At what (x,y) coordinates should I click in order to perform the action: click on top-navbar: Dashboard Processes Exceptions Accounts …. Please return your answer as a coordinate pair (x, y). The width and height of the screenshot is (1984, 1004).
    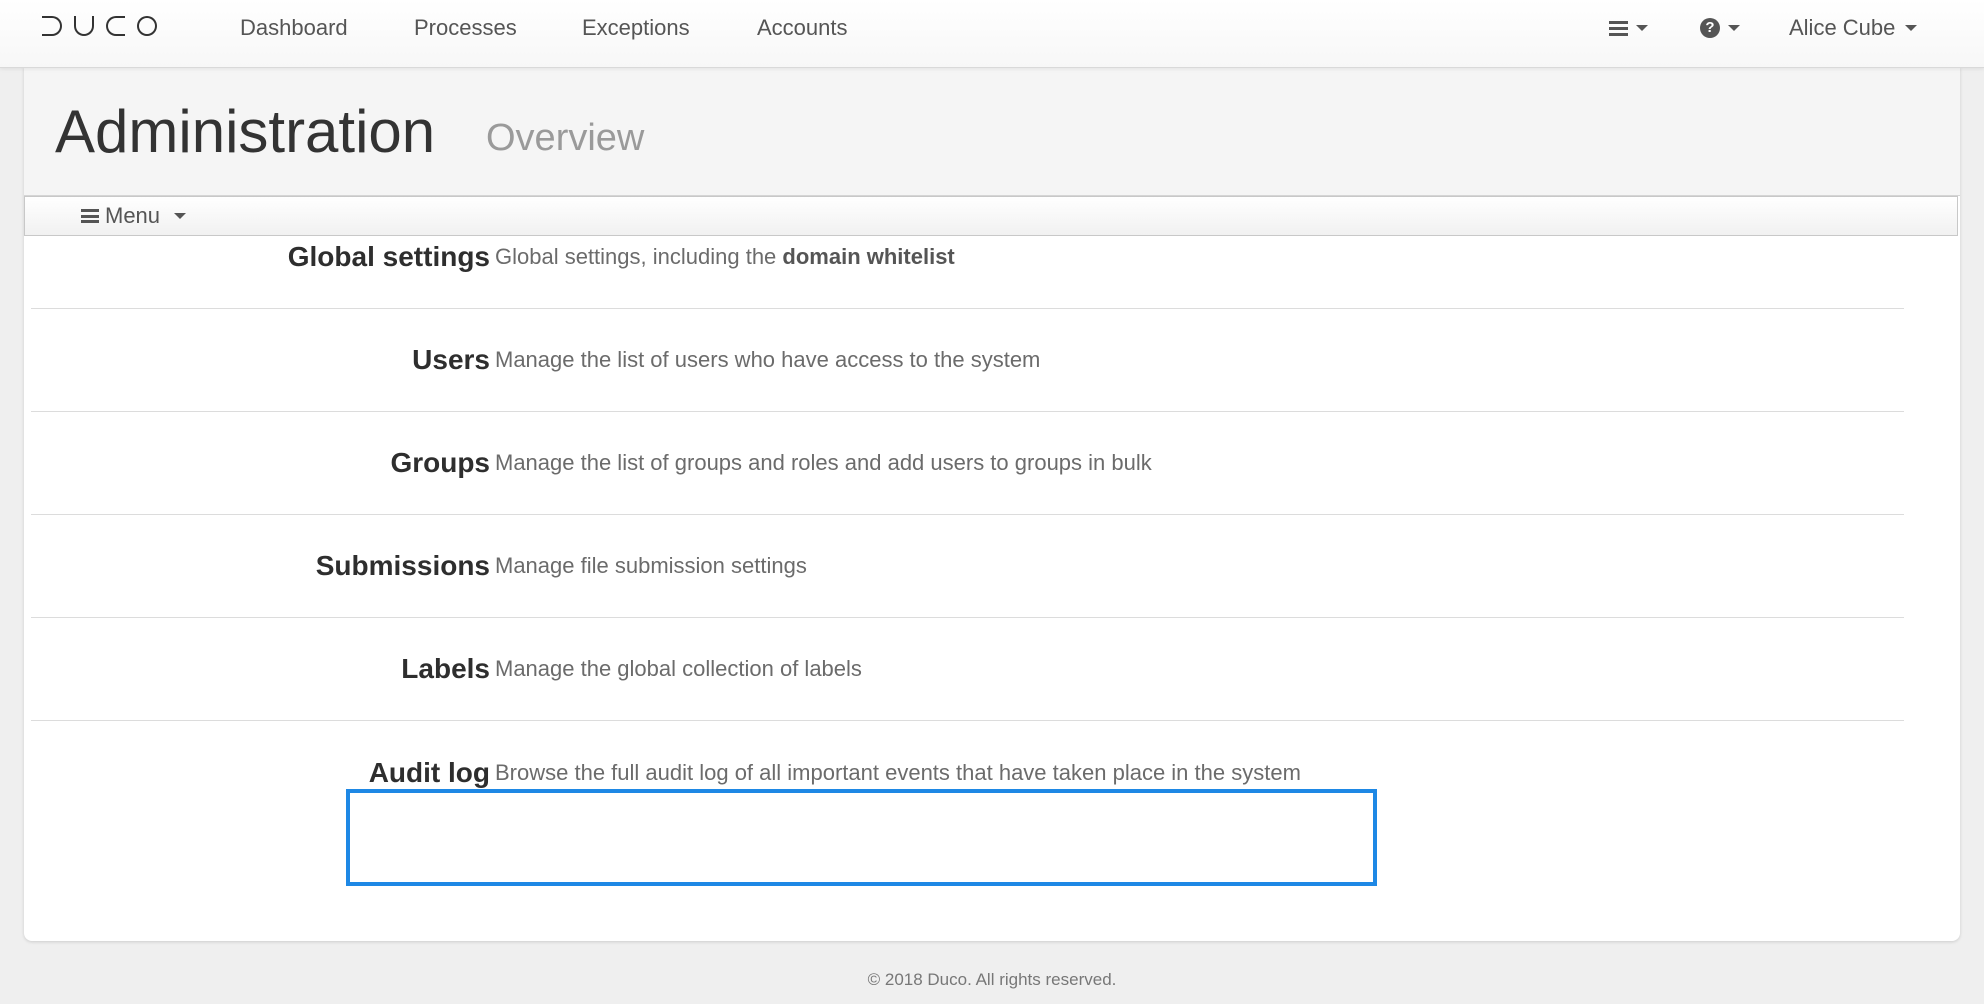
    Looking at the image, I should click on (992, 34).